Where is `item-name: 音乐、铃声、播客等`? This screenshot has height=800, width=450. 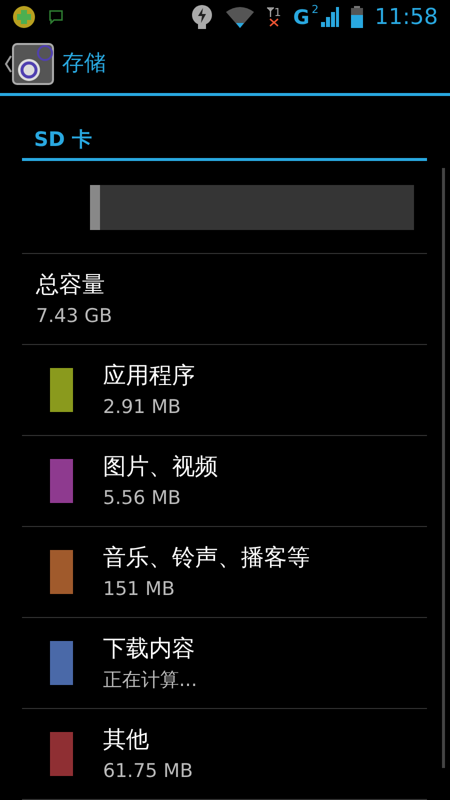 item-name: 音乐、铃声、播客等 is located at coordinates (206, 558).